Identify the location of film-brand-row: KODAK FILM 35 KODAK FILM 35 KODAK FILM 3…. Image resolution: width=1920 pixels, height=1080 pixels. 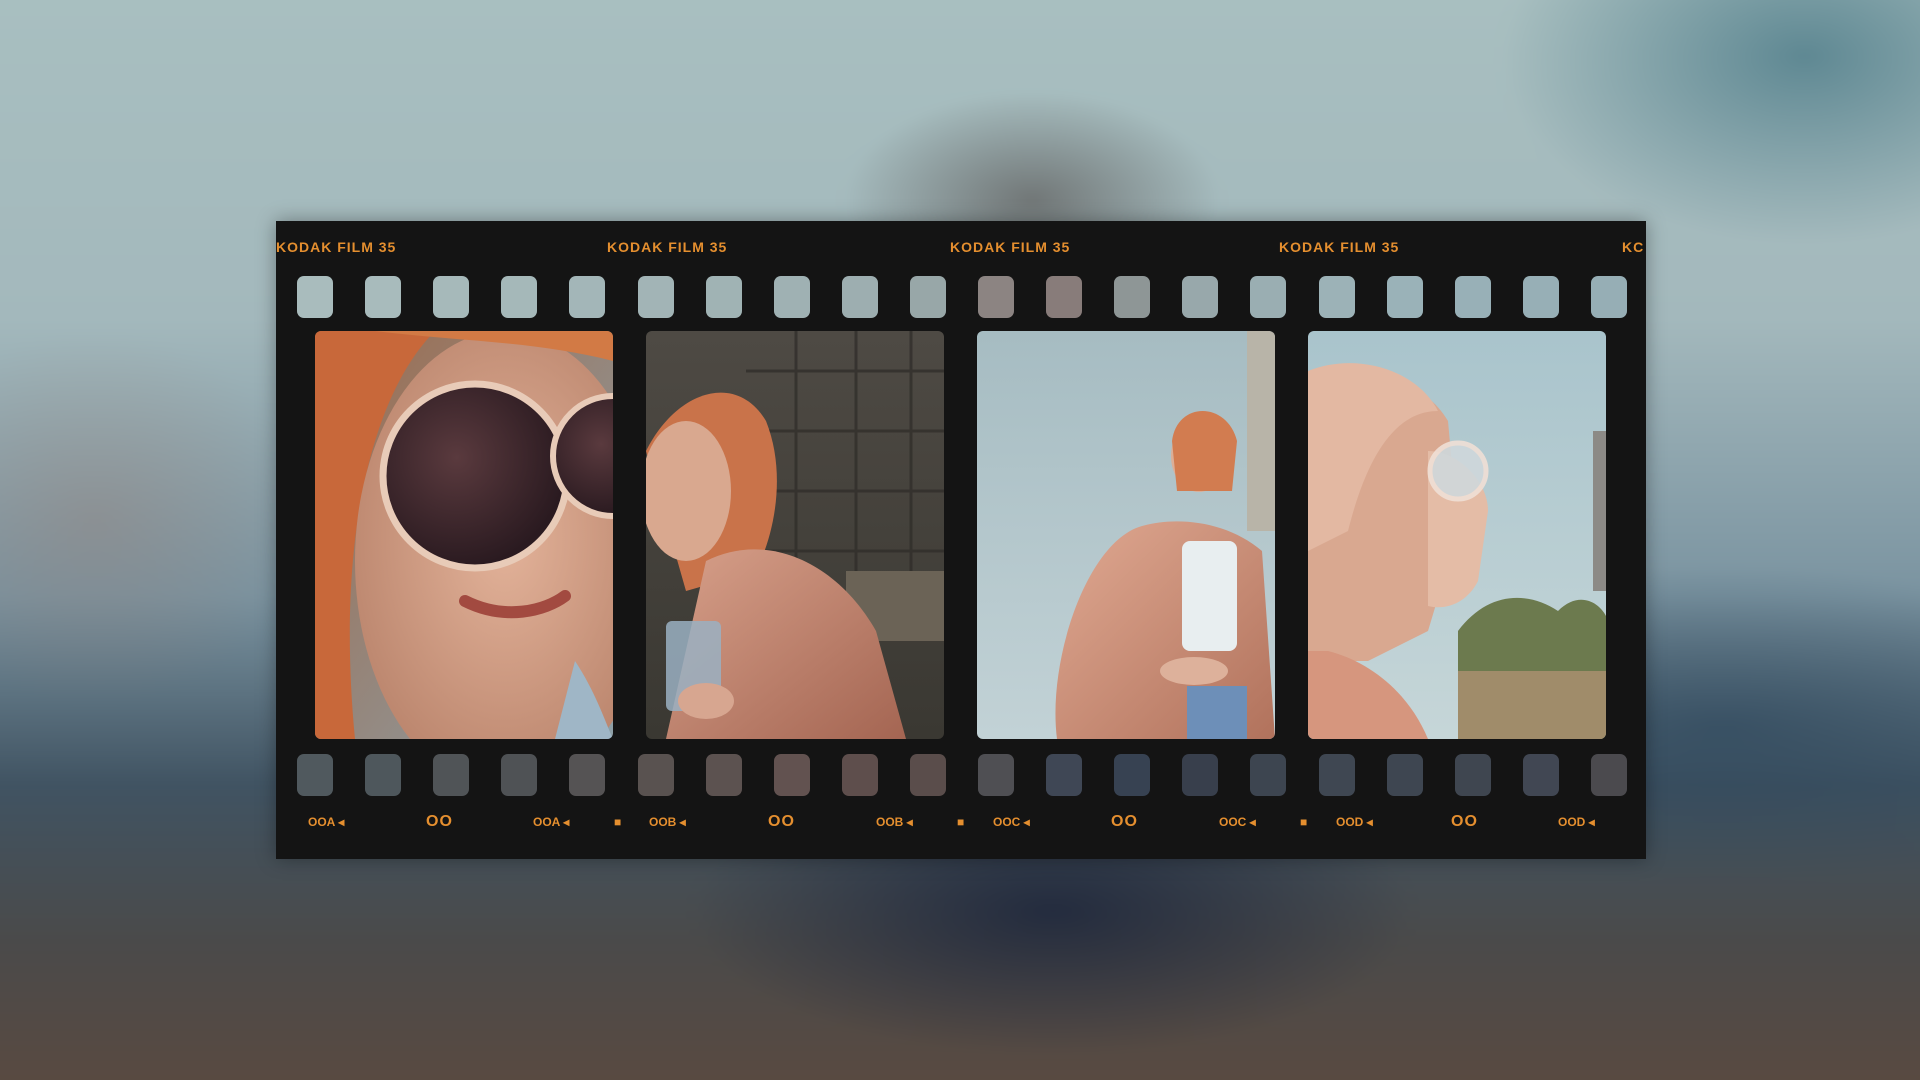
(961, 248).